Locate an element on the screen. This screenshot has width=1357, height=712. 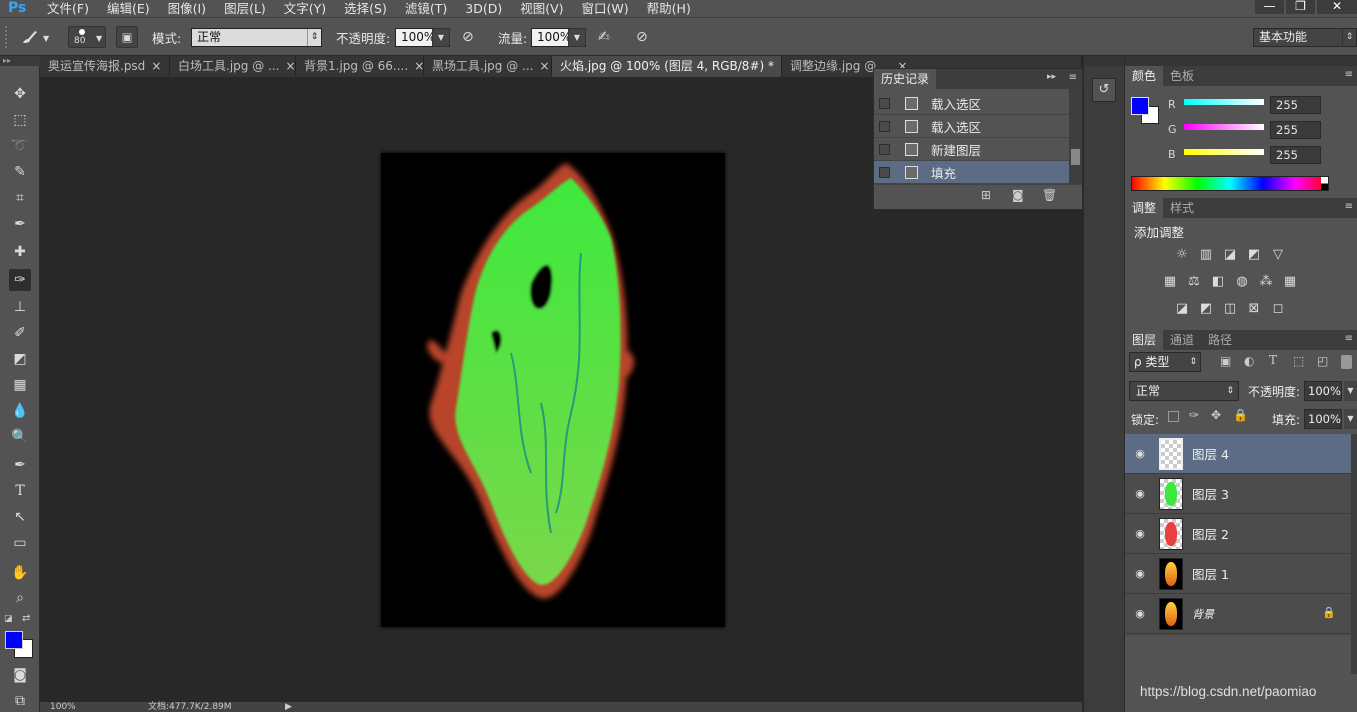
layer-row: ◉ 图层 1 is located at coordinates (1238, 574).